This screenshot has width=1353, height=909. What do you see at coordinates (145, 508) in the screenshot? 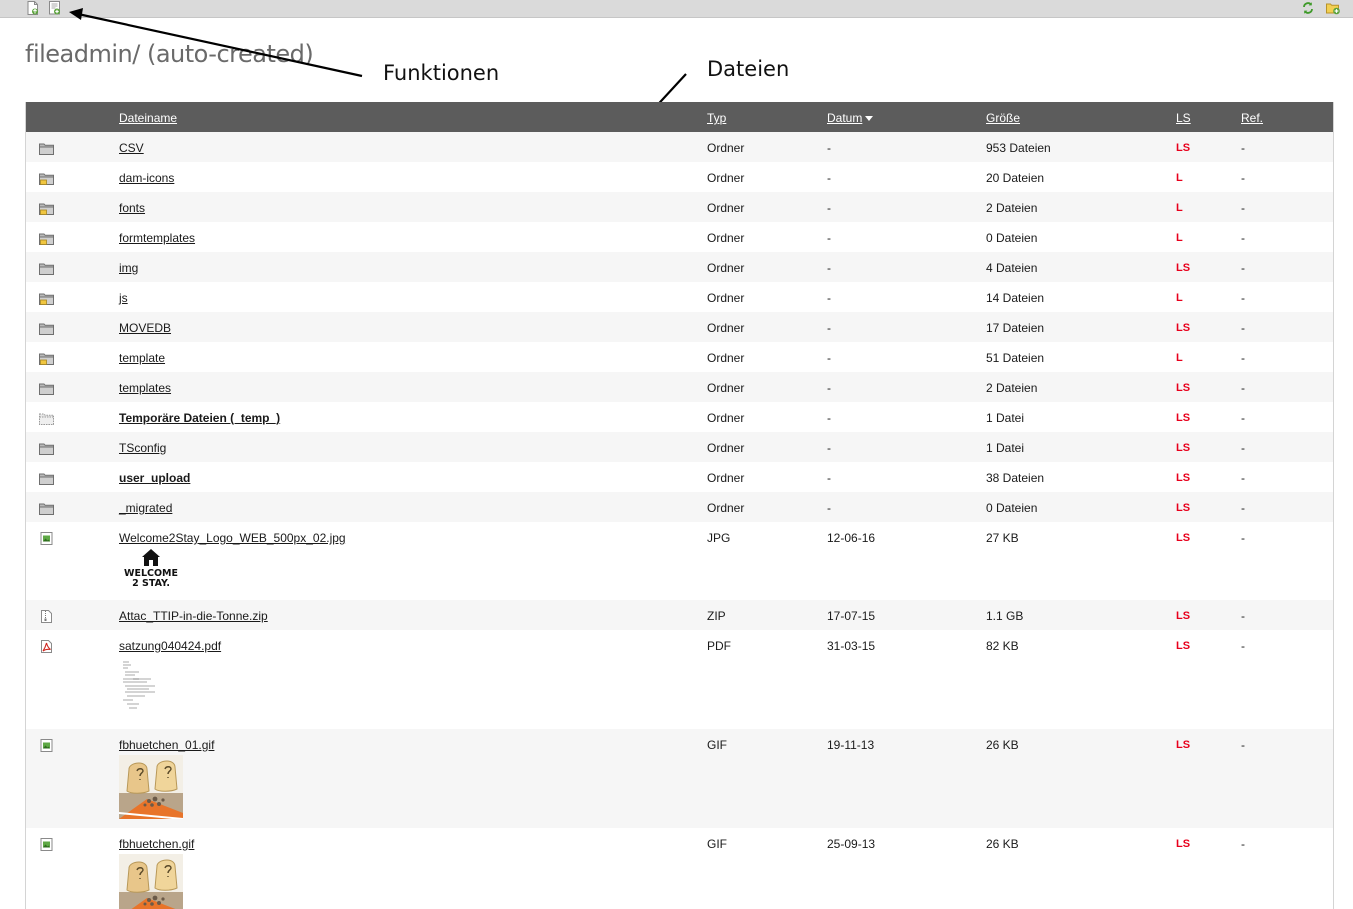
I see `file-name-link: _migrated` at bounding box center [145, 508].